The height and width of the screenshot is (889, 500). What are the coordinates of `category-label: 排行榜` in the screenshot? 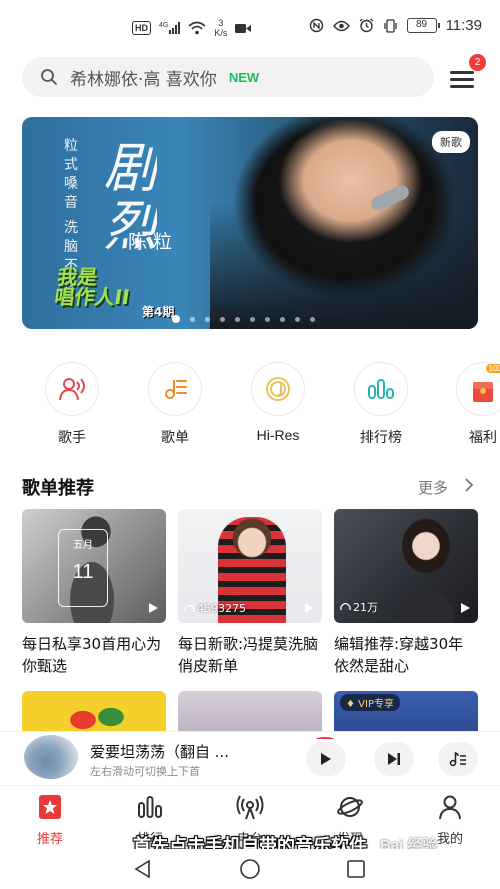 It's located at (381, 437).